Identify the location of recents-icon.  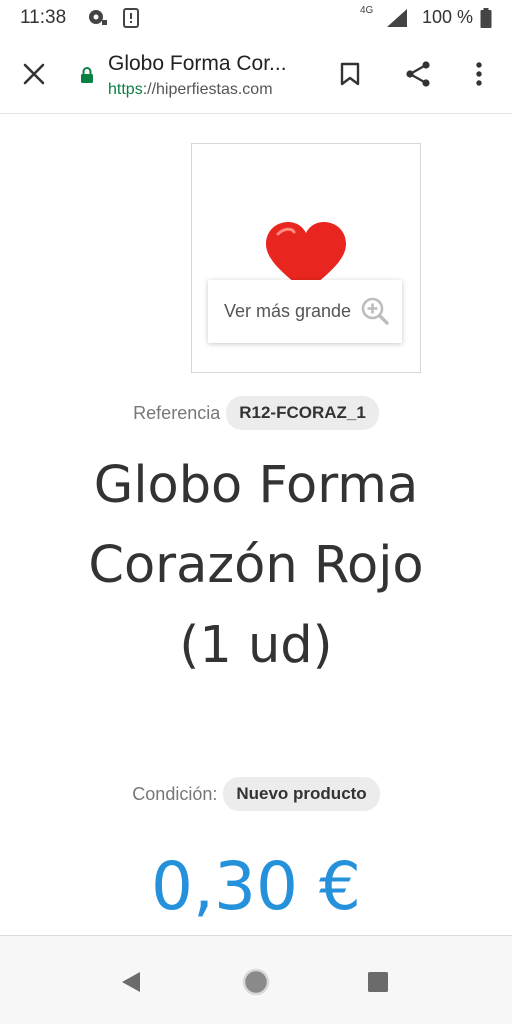
(378, 982).